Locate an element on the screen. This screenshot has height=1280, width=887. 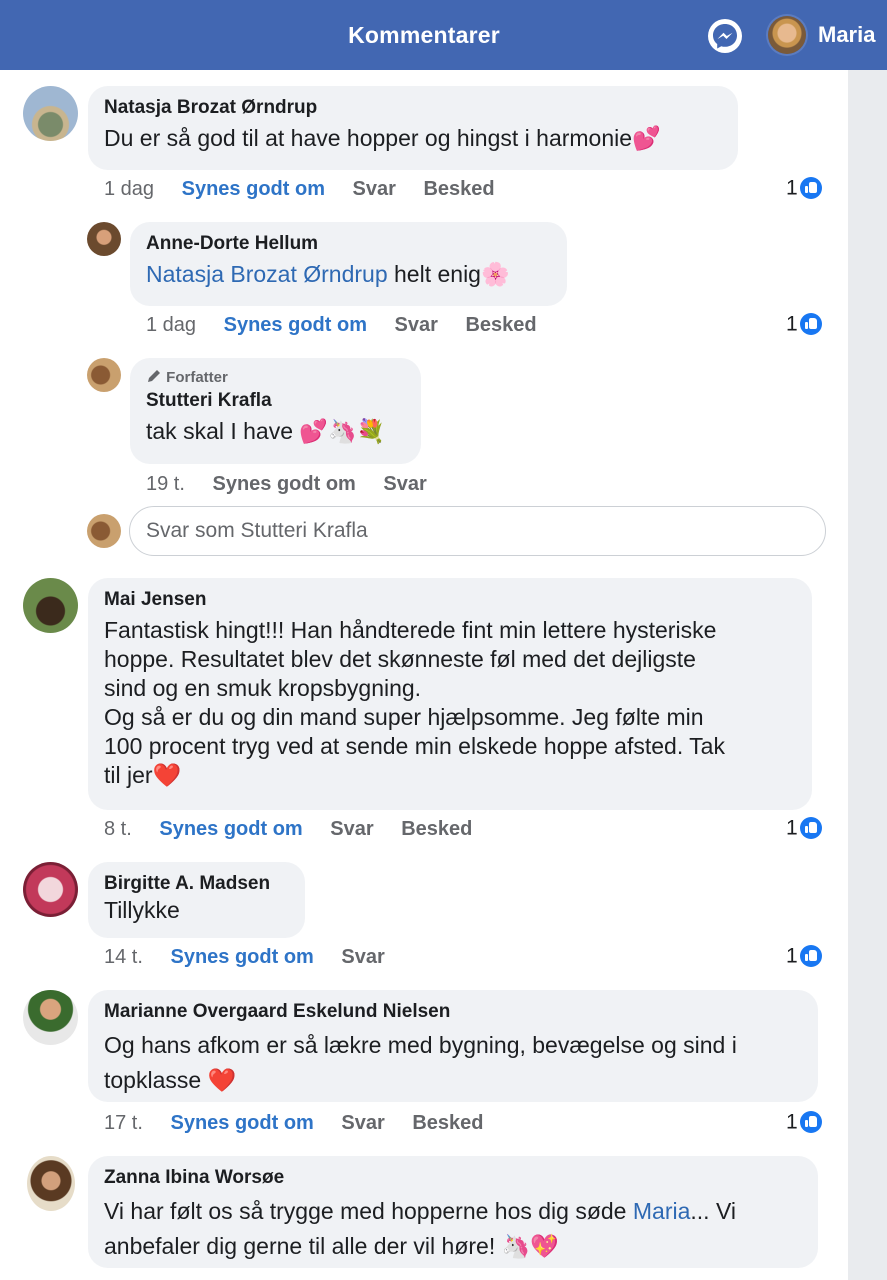
comment-text: Natasja Brozat Ørndrup helt enig🌸 is located at coordinates (348, 274).